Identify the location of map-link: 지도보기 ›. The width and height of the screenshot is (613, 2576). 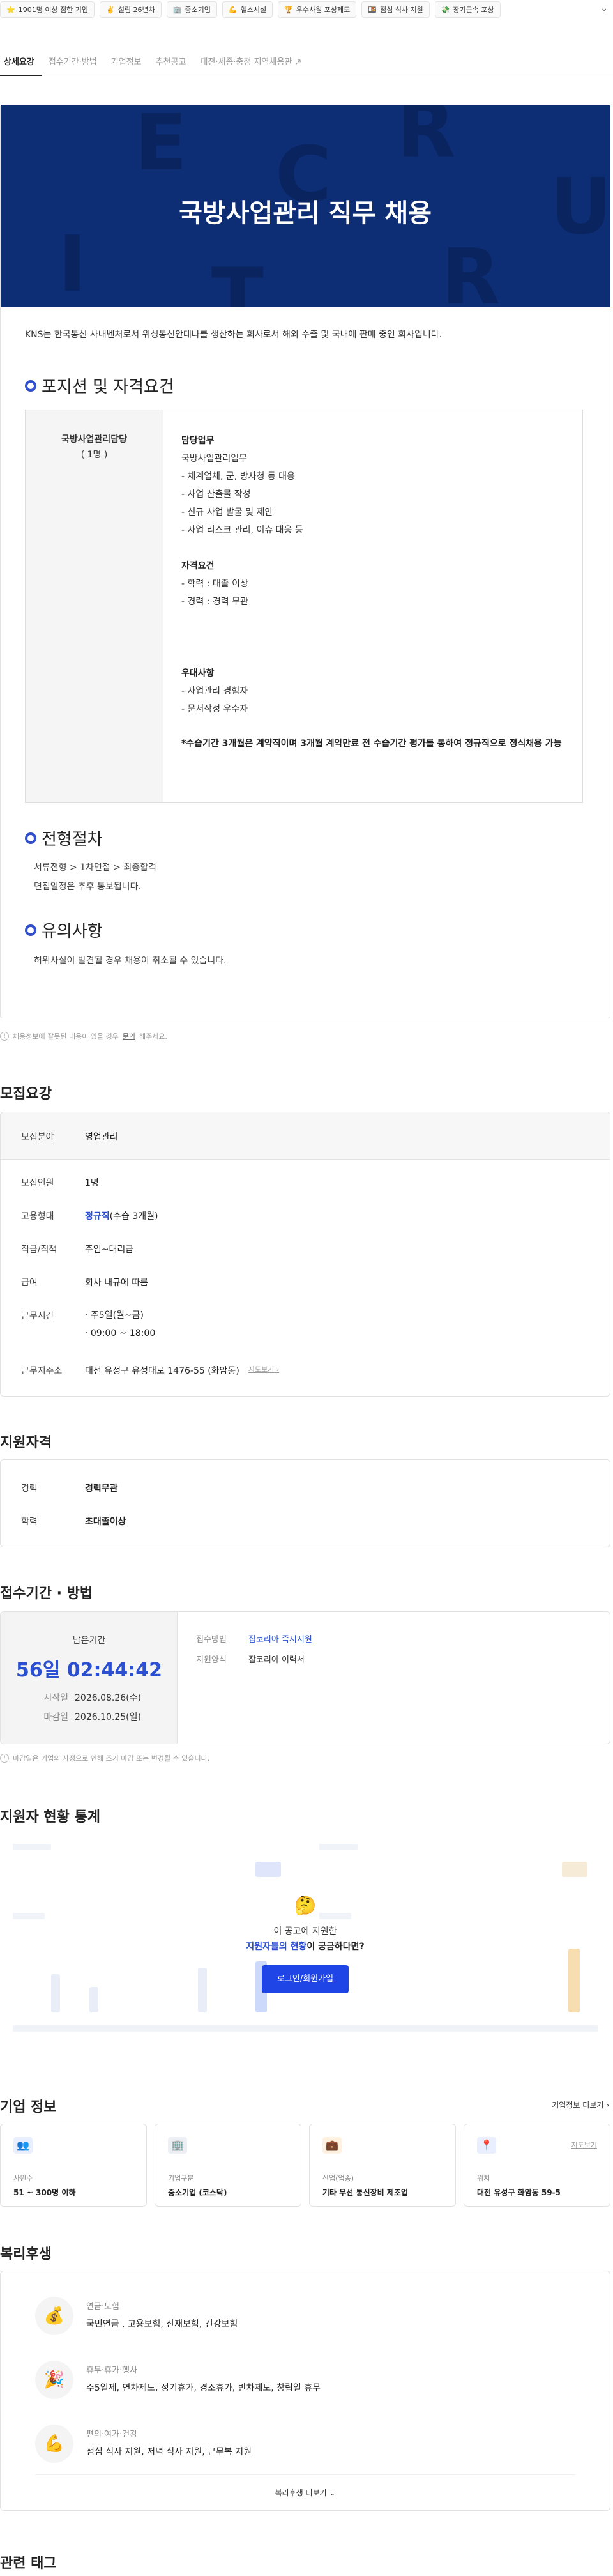
(263, 1370).